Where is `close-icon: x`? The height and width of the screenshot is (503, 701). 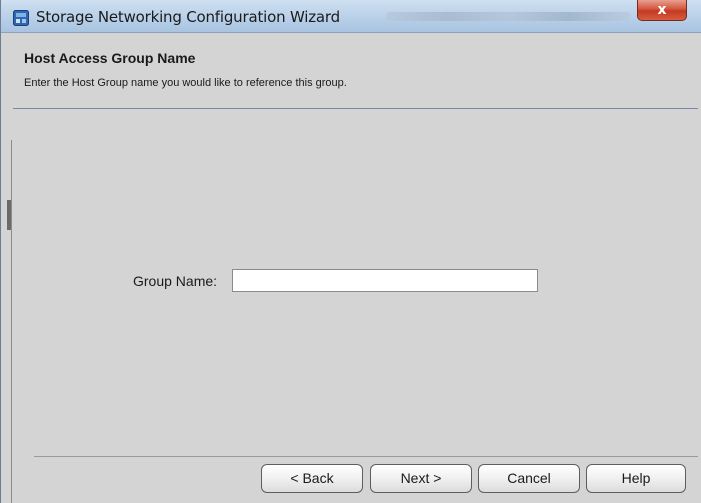
close-icon: x is located at coordinates (662, 10).